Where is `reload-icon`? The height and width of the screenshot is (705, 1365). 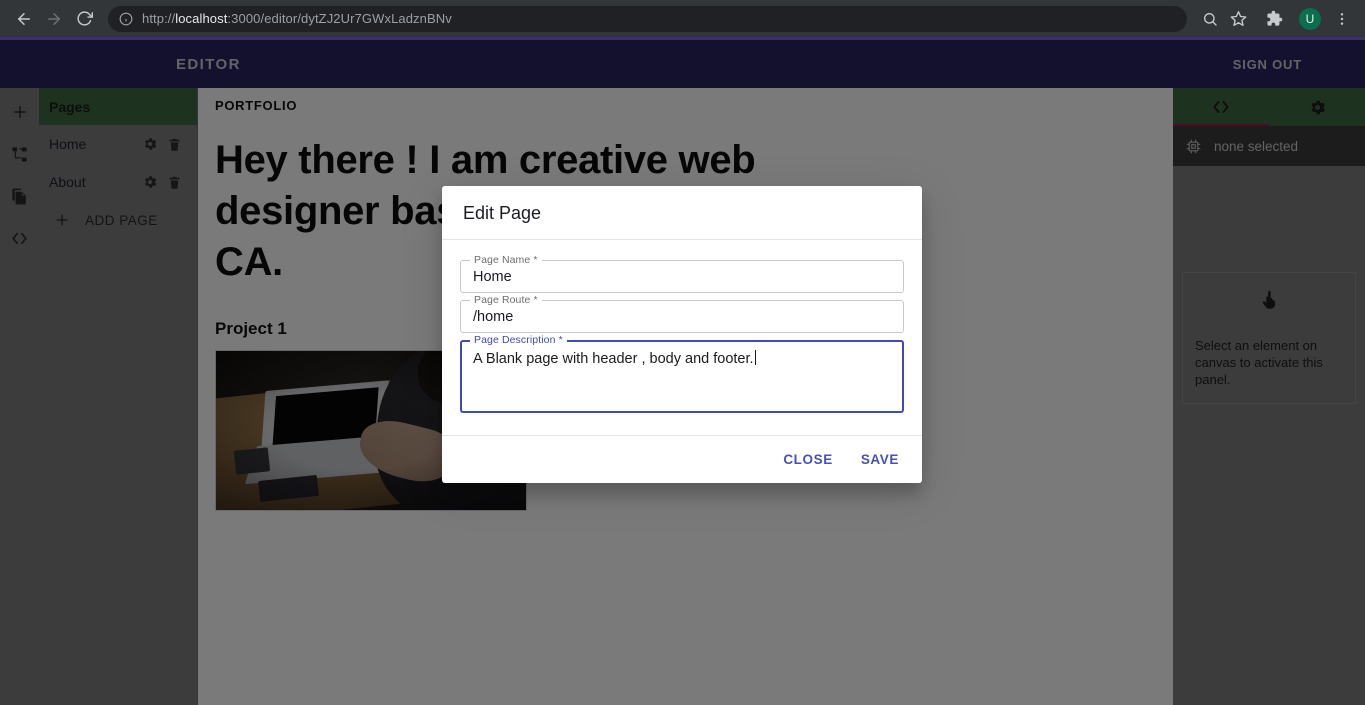
reload-icon is located at coordinates (84, 19).